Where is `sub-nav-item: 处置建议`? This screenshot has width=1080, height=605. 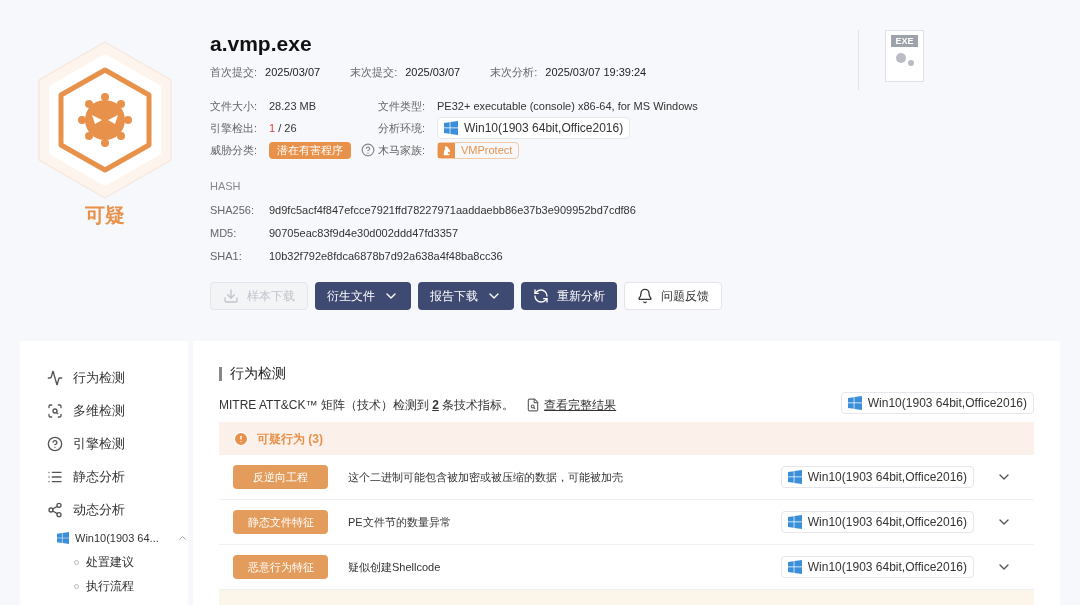
sub-nav-item: 处置建议 is located at coordinates (110, 562).